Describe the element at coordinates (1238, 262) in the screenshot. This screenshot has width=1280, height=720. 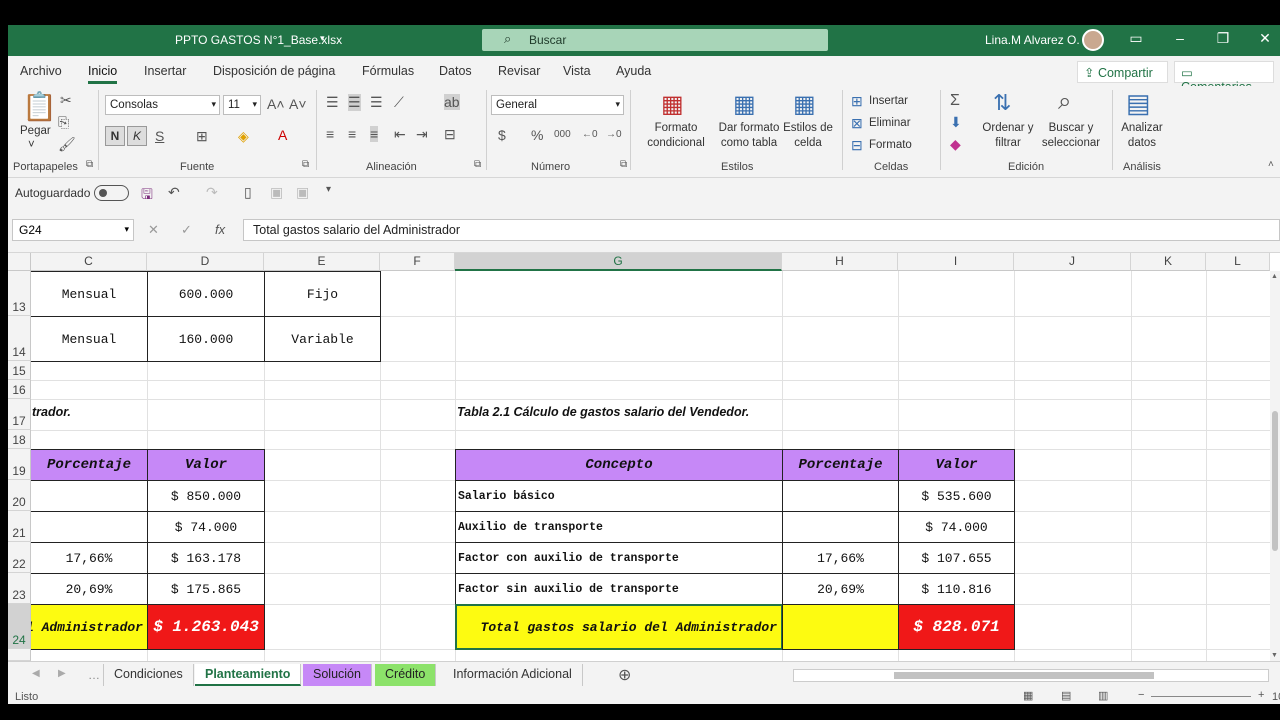
I see `col-header-l: L` at that location.